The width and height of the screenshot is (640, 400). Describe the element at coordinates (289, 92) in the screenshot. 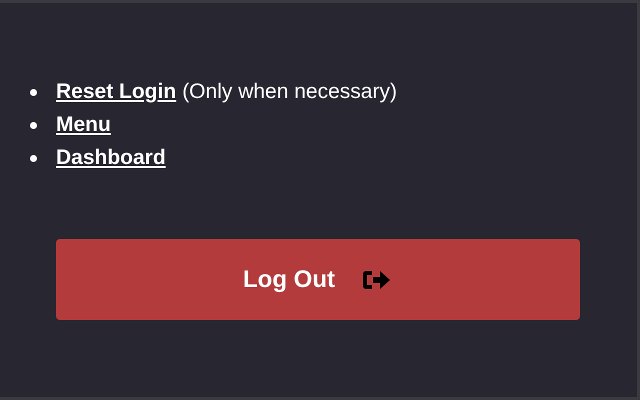

I see `link-note: (Only when necessary)` at that location.